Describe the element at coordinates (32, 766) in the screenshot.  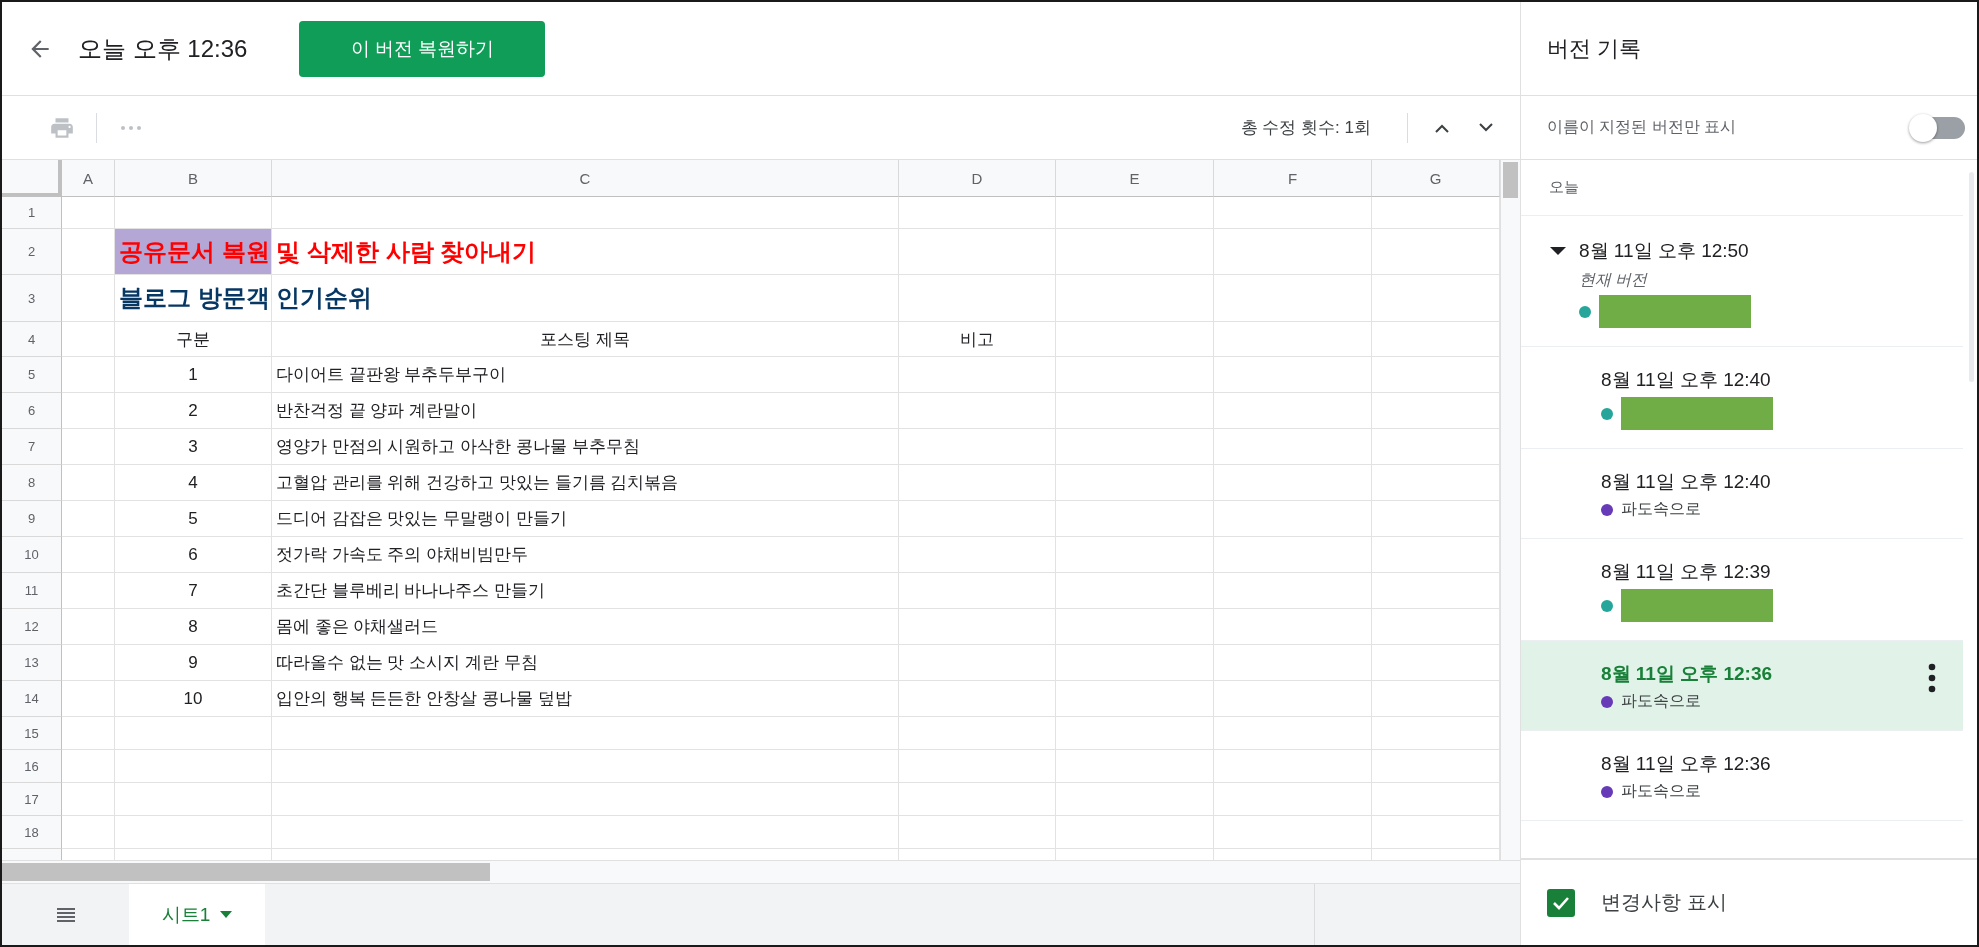
I see `row-header: 16` at that location.